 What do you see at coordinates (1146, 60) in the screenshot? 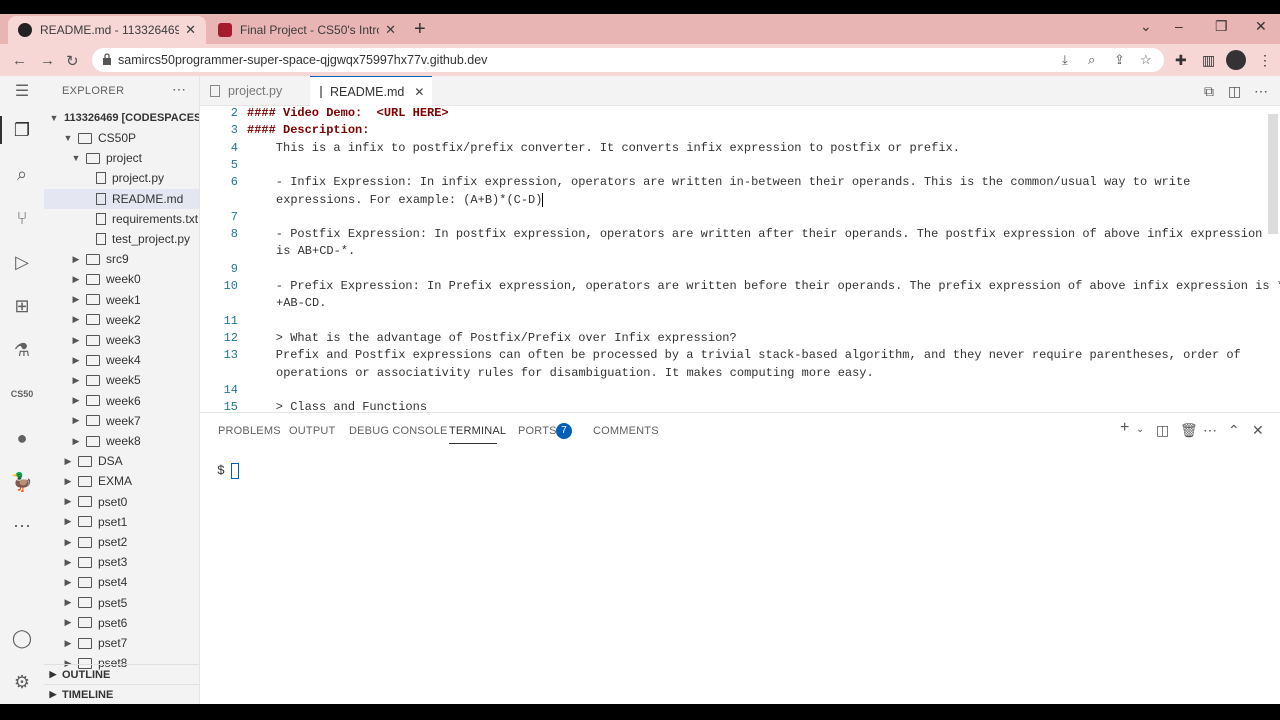
I see `bookmark-star-icon: ☆` at bounding box center [1146, 60].